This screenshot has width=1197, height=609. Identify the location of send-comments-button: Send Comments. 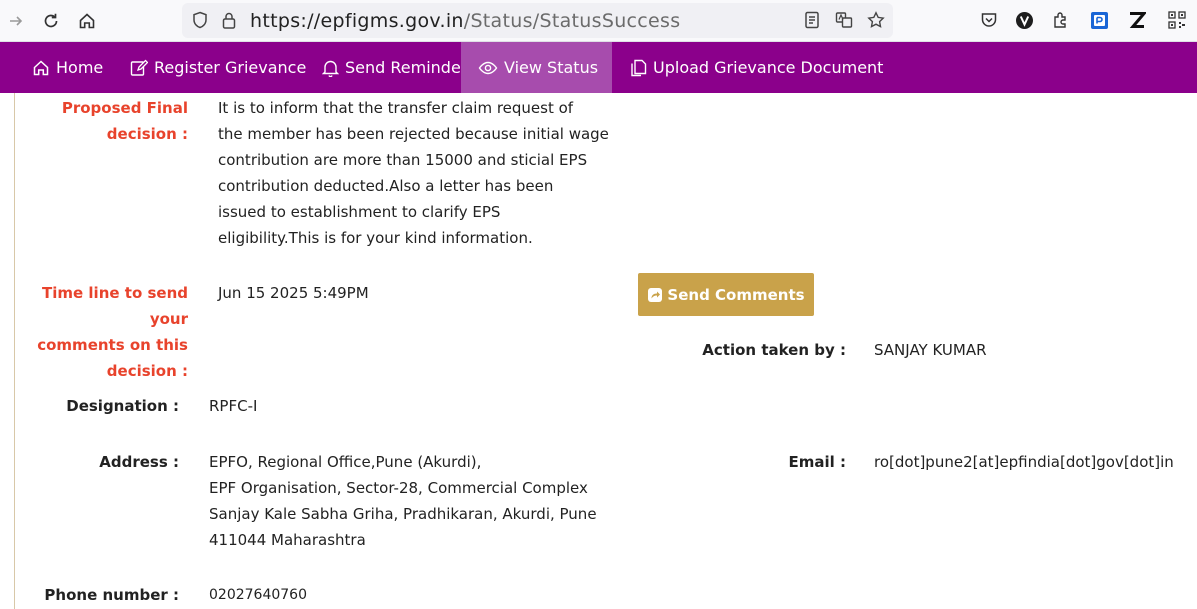
(726, 294).